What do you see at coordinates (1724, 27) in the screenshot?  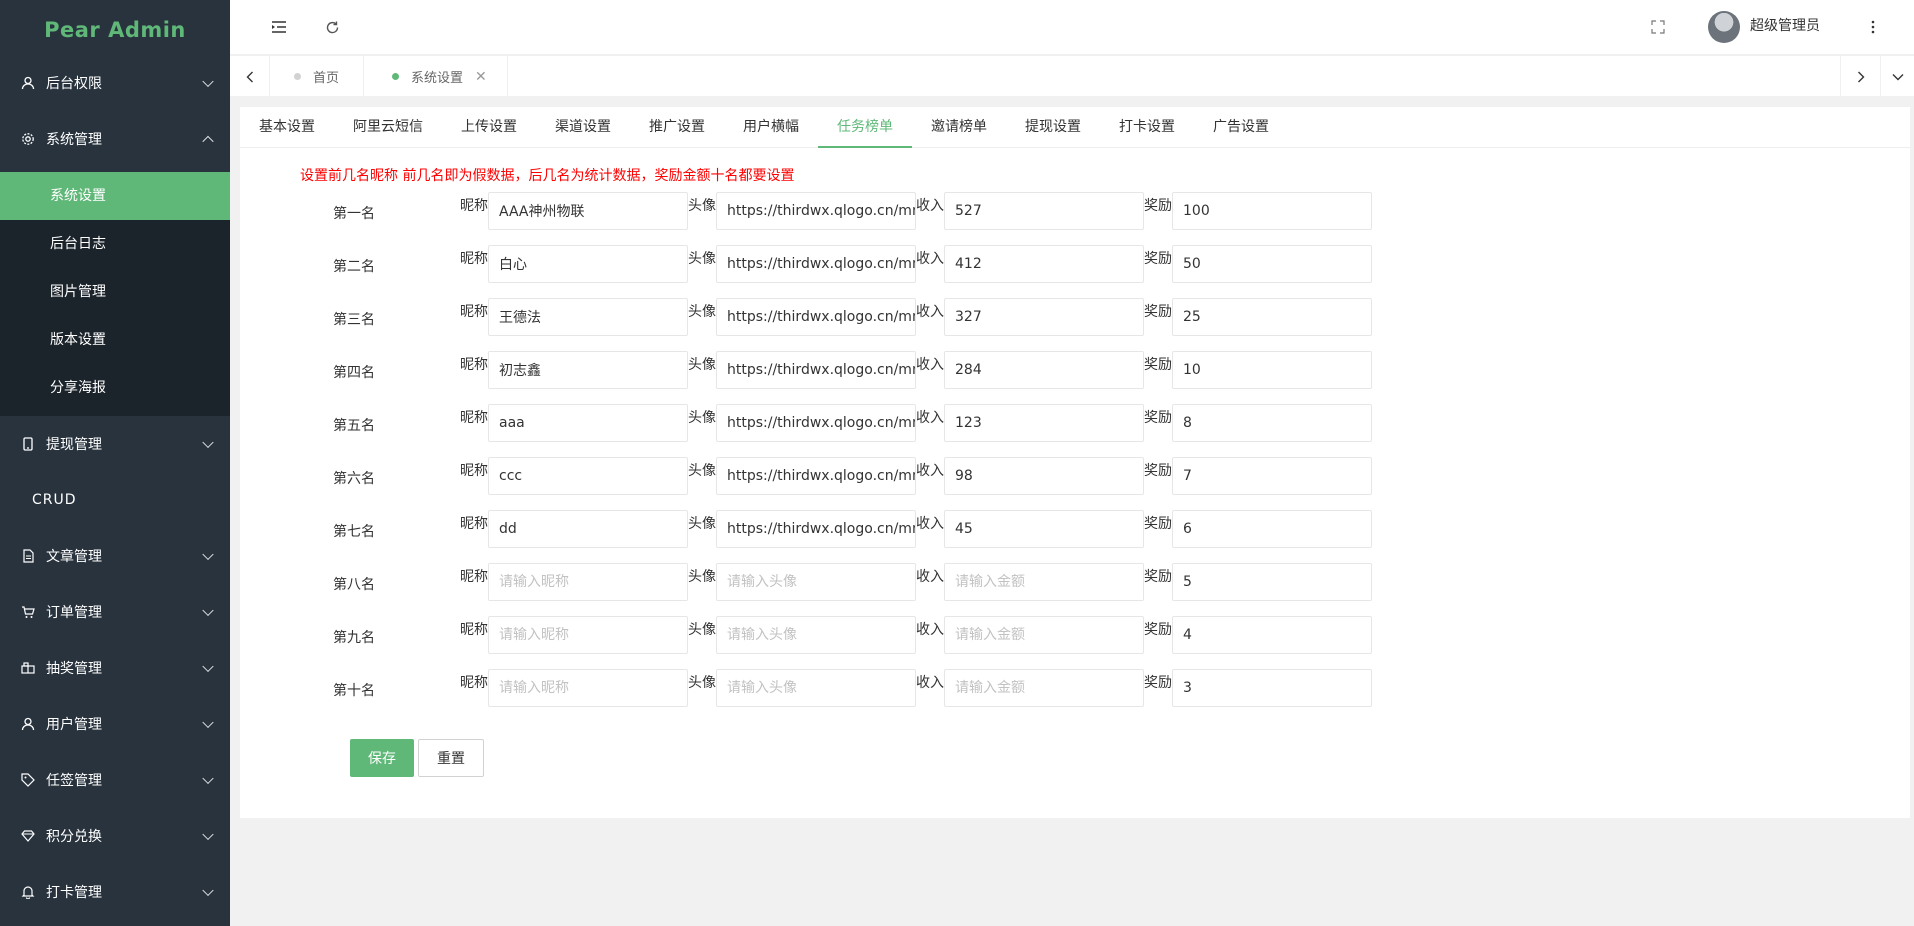 I see `avatar` at bounding box center [1724, 27].